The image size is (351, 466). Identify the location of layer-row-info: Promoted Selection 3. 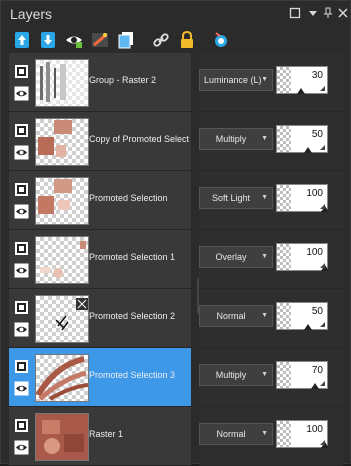
(100, 377).